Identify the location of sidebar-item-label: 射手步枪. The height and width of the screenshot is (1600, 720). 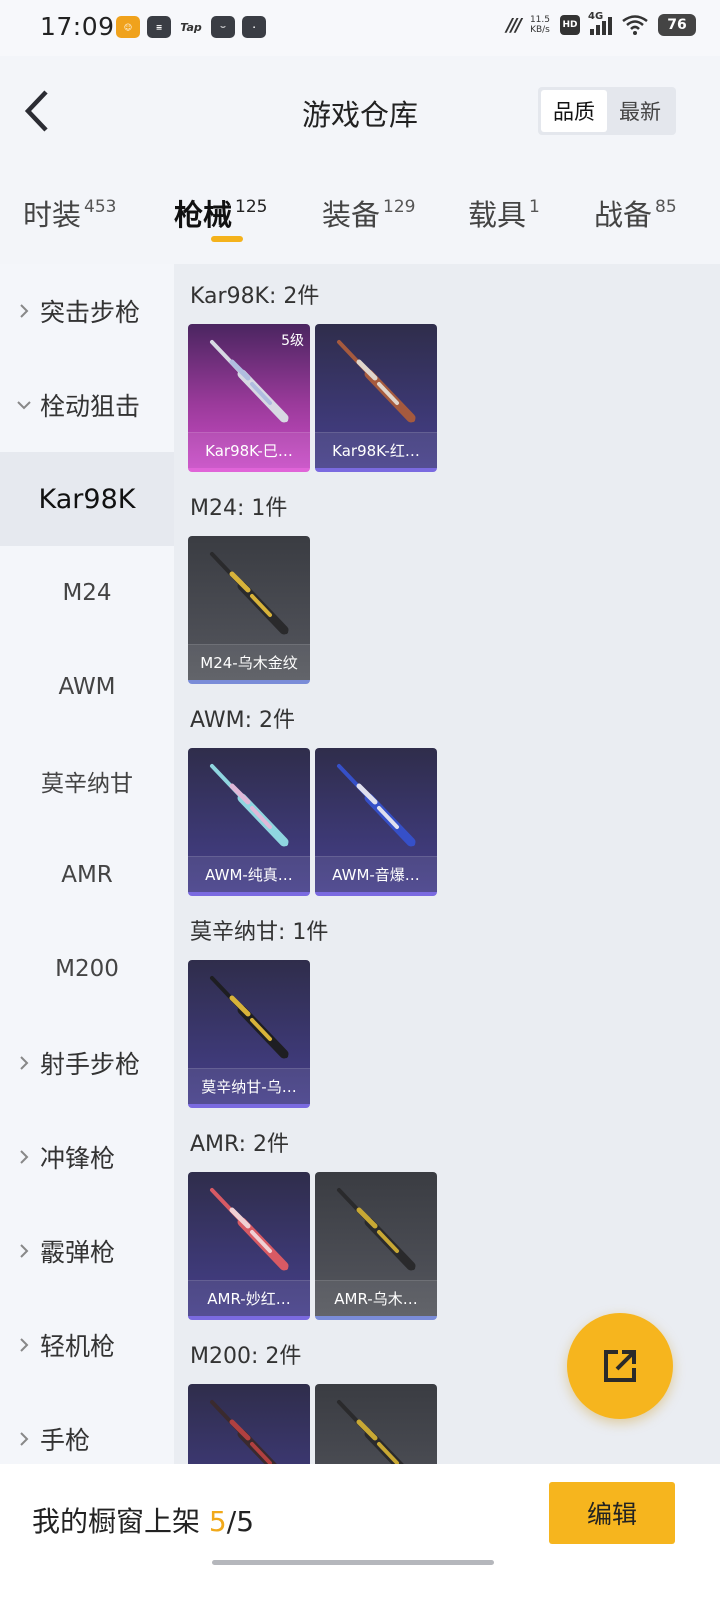
(90, 1064).